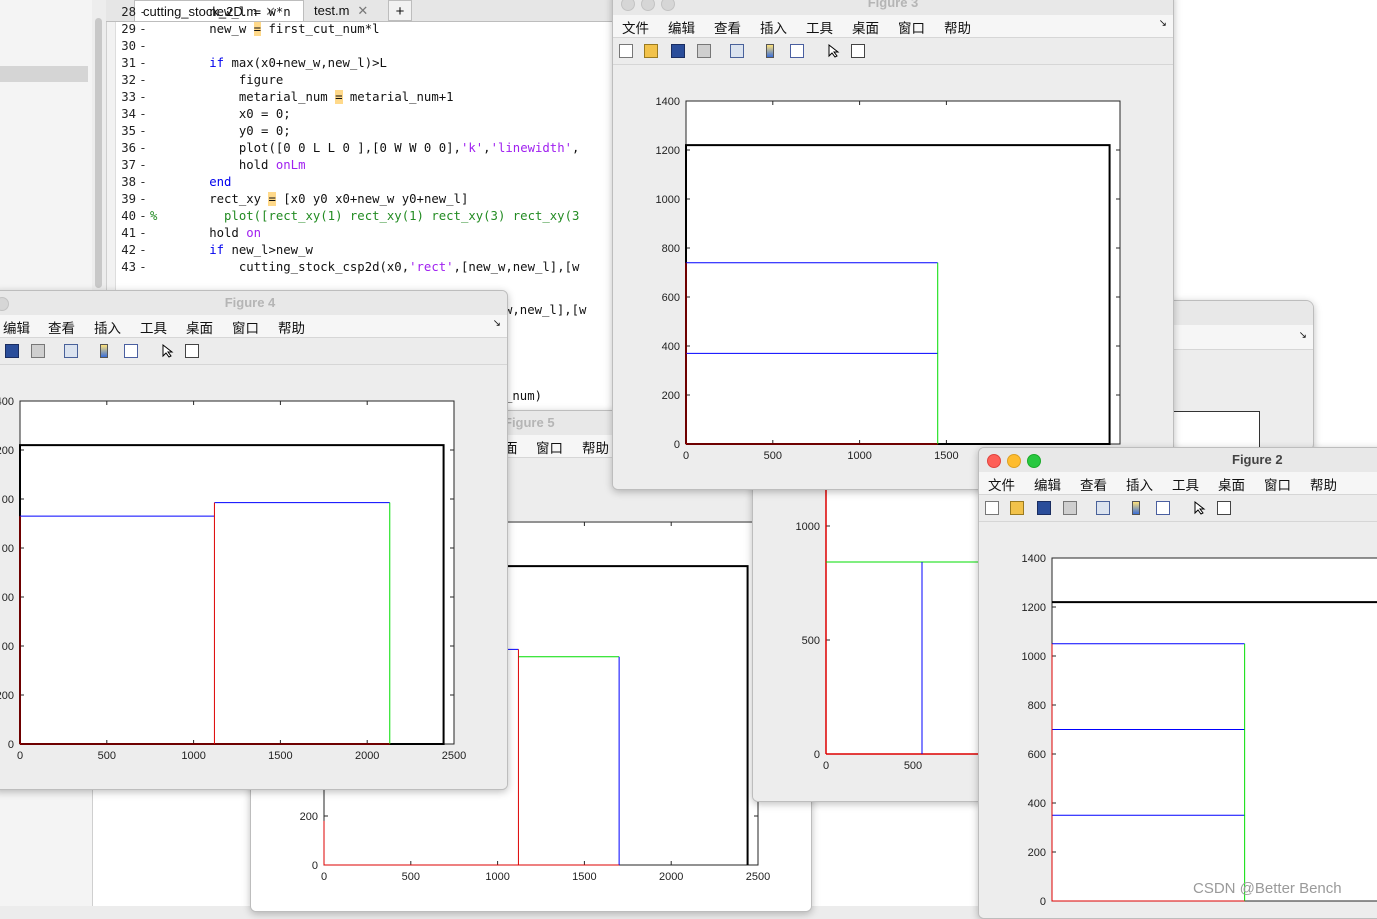 The width and height of the screenshot is (1377, 919). What do you see at coordinates (1303, 335) in the screenshot?
I see `dock-icon: ↘` at bounding box center [1303, 335].